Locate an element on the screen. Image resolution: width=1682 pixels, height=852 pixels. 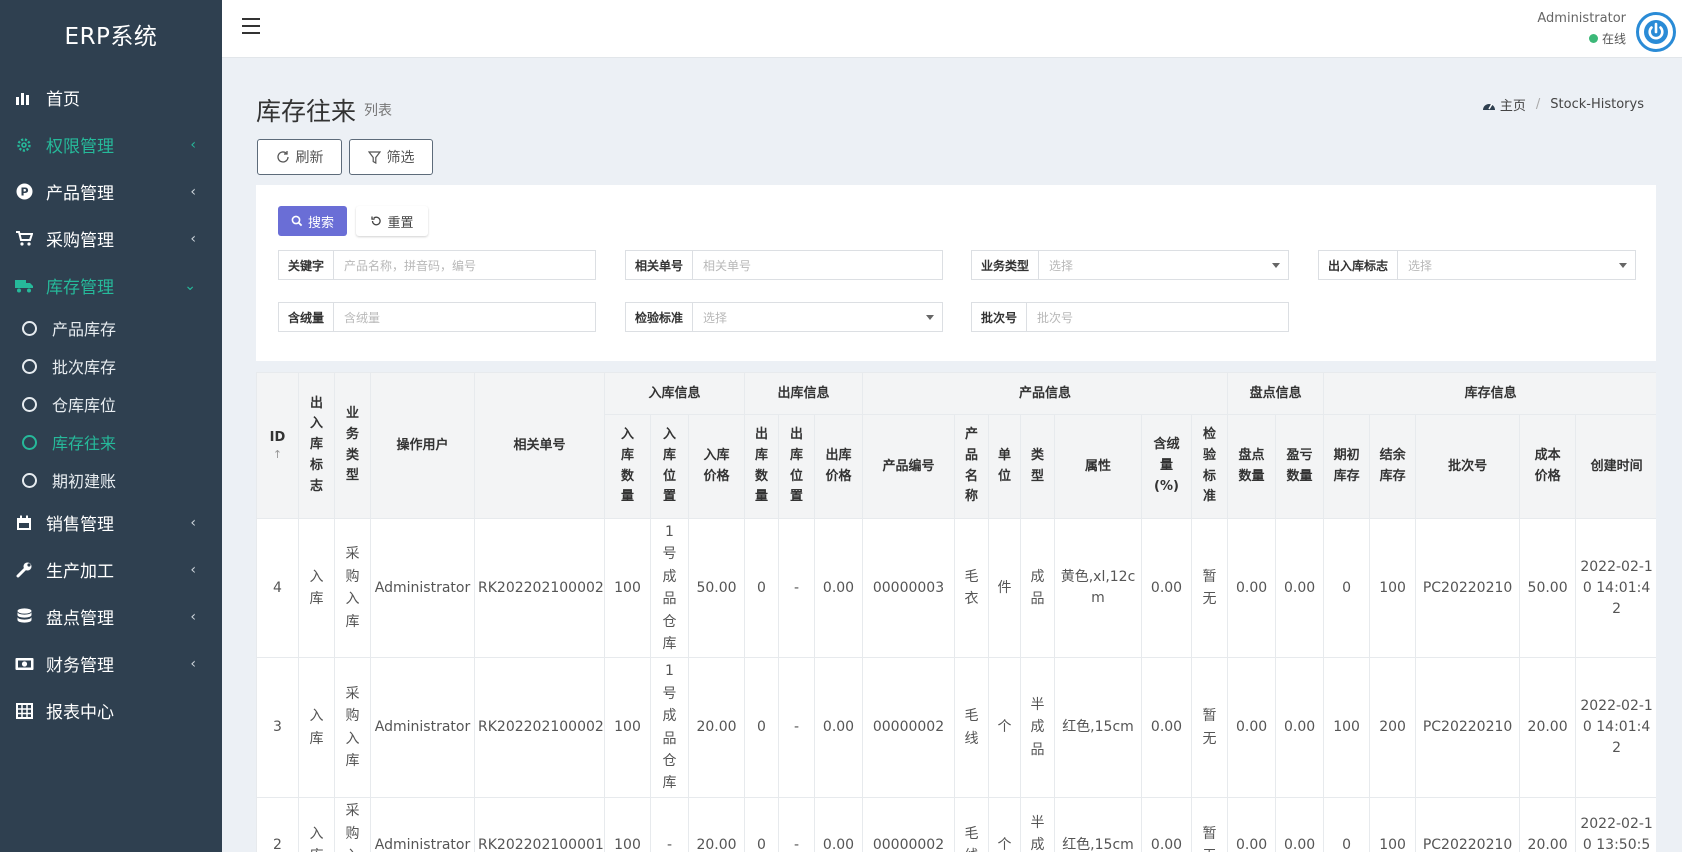
sidebar-subitem-batch-stock: 批次库存 is located at coordinates (111, 366).